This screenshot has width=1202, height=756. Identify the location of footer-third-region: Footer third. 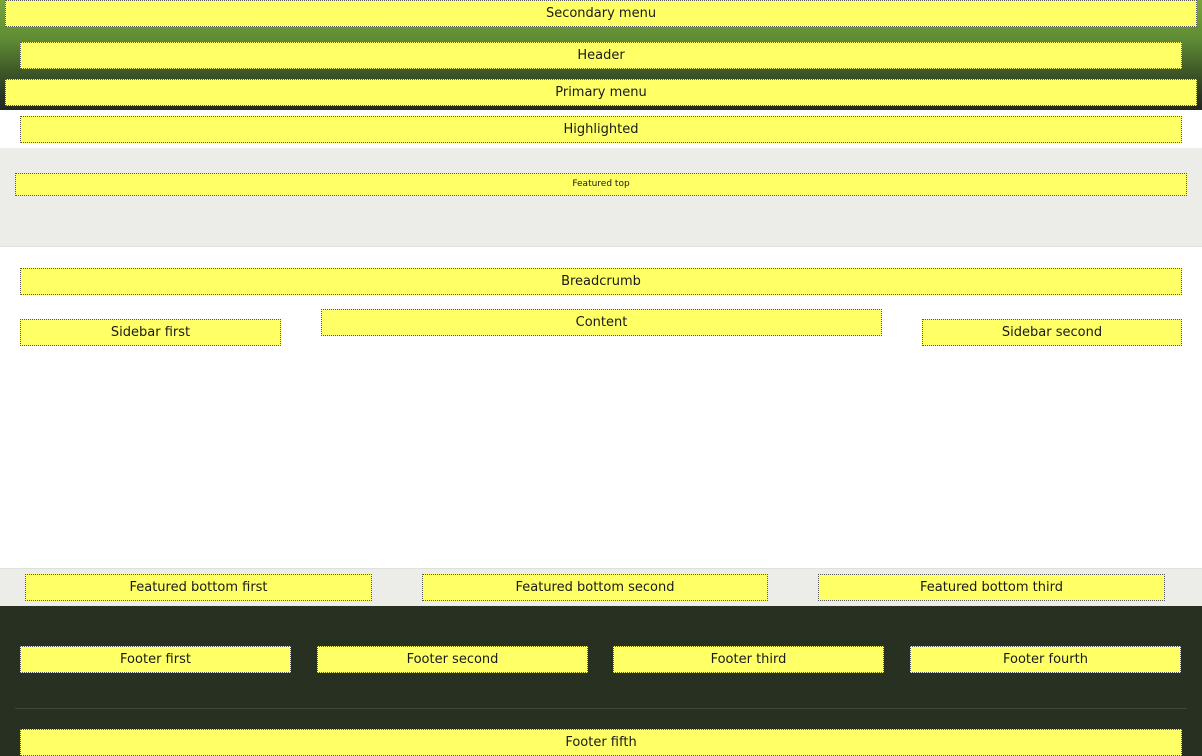
(748, 659).